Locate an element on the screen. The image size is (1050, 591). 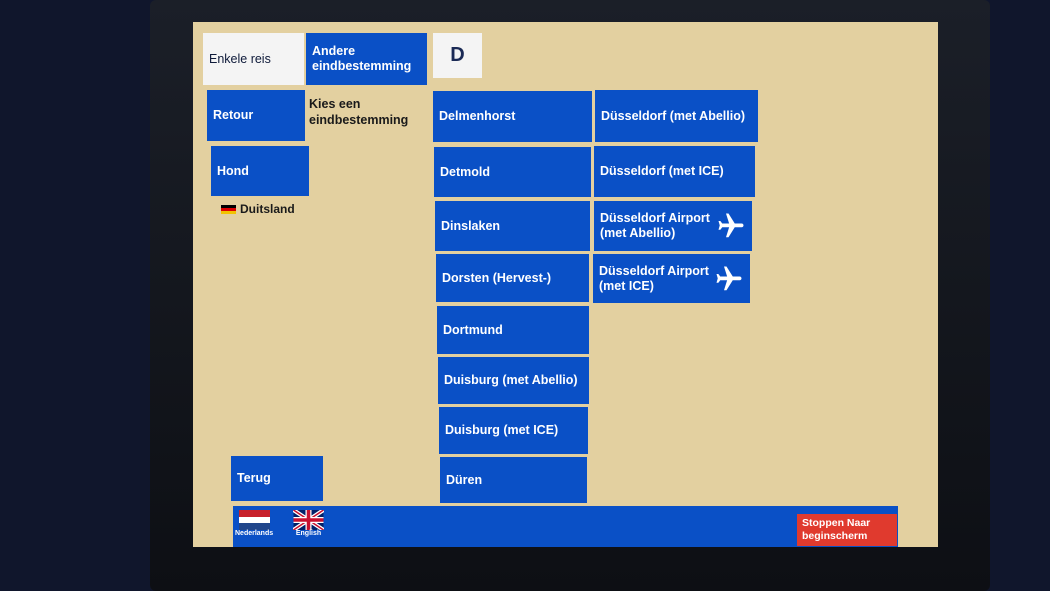
destination-label: Delmenhorst is located at coordinates (477, 116).